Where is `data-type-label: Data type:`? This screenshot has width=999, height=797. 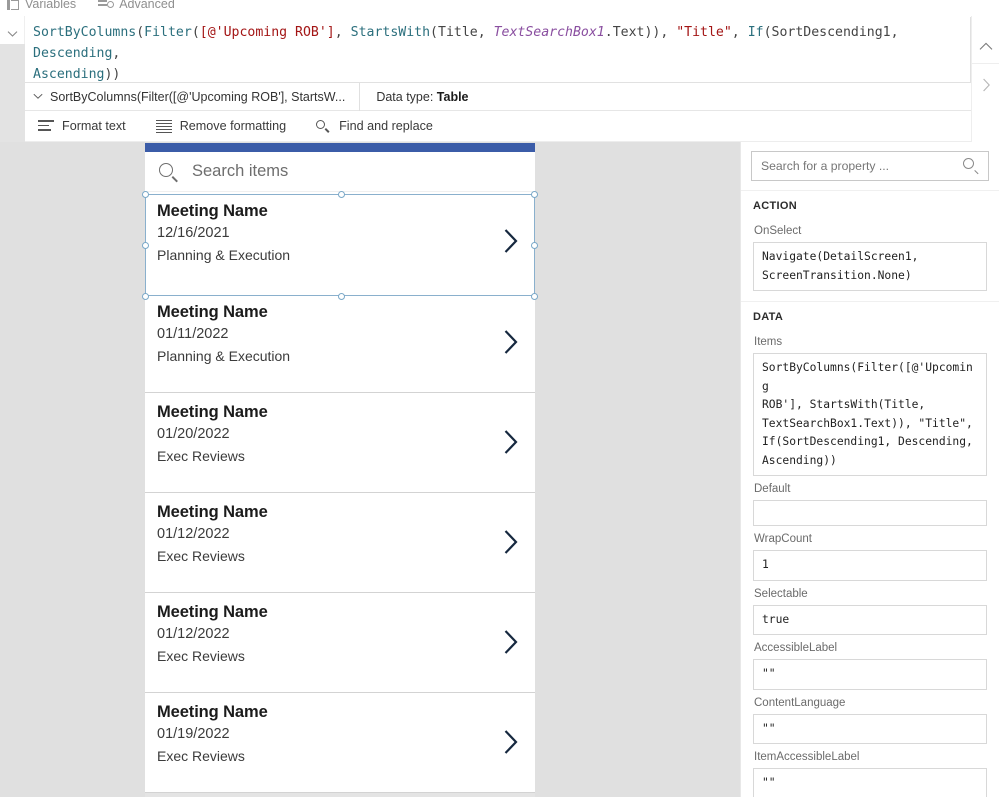 data-type-label: Data type: is located at coordinates (405, 96).